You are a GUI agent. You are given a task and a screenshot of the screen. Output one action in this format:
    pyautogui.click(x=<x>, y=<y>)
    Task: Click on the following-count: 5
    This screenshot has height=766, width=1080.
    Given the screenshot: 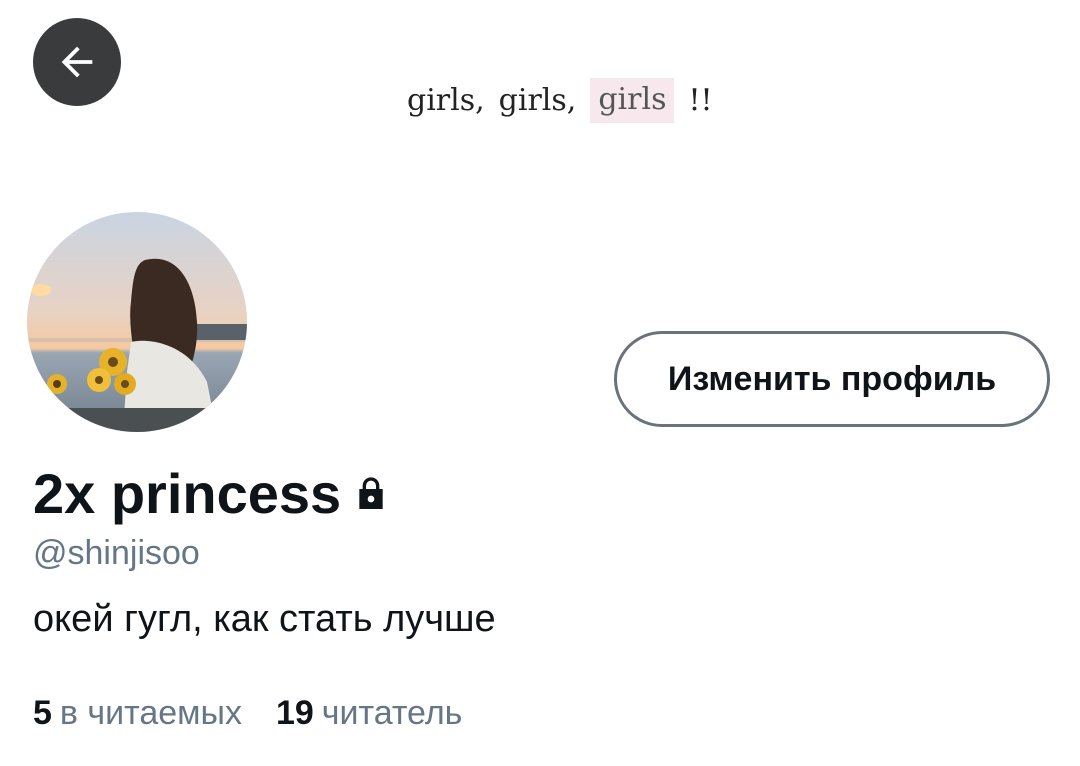 What is the action you would take?
    pyautogui.click(x=42, y=713)
    